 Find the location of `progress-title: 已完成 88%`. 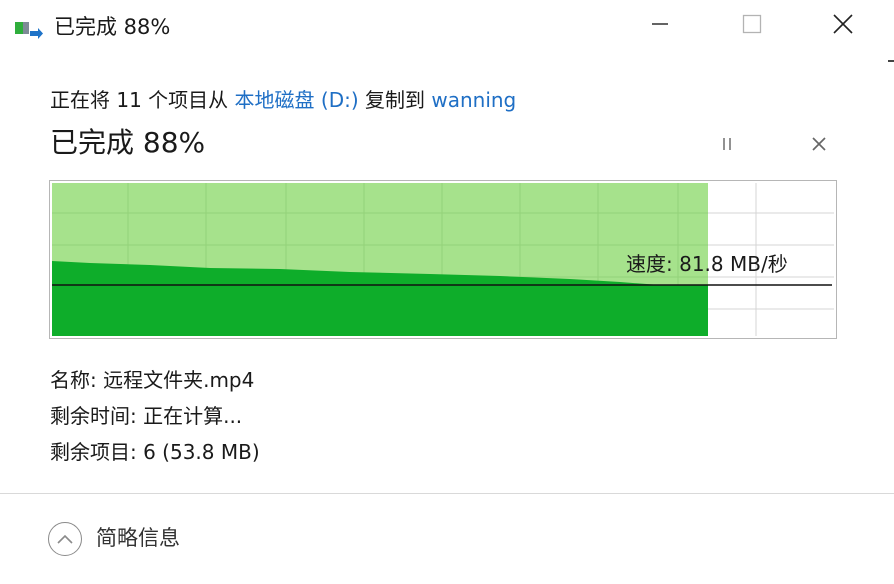

progress-title: 已完成 88% is located at coordinates (128, 142).